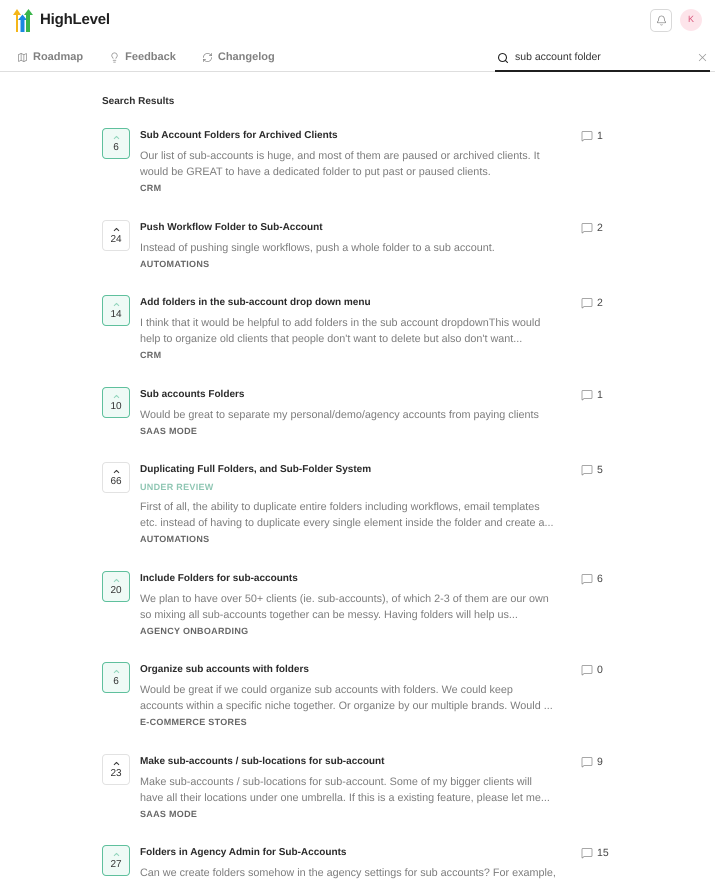  What do you see at coordinates (317, 248) in the screenshot?
I see `result-description: Instead of pushing single workflows, push a whole folder to a sub account.` at bounding box center [317, 248].